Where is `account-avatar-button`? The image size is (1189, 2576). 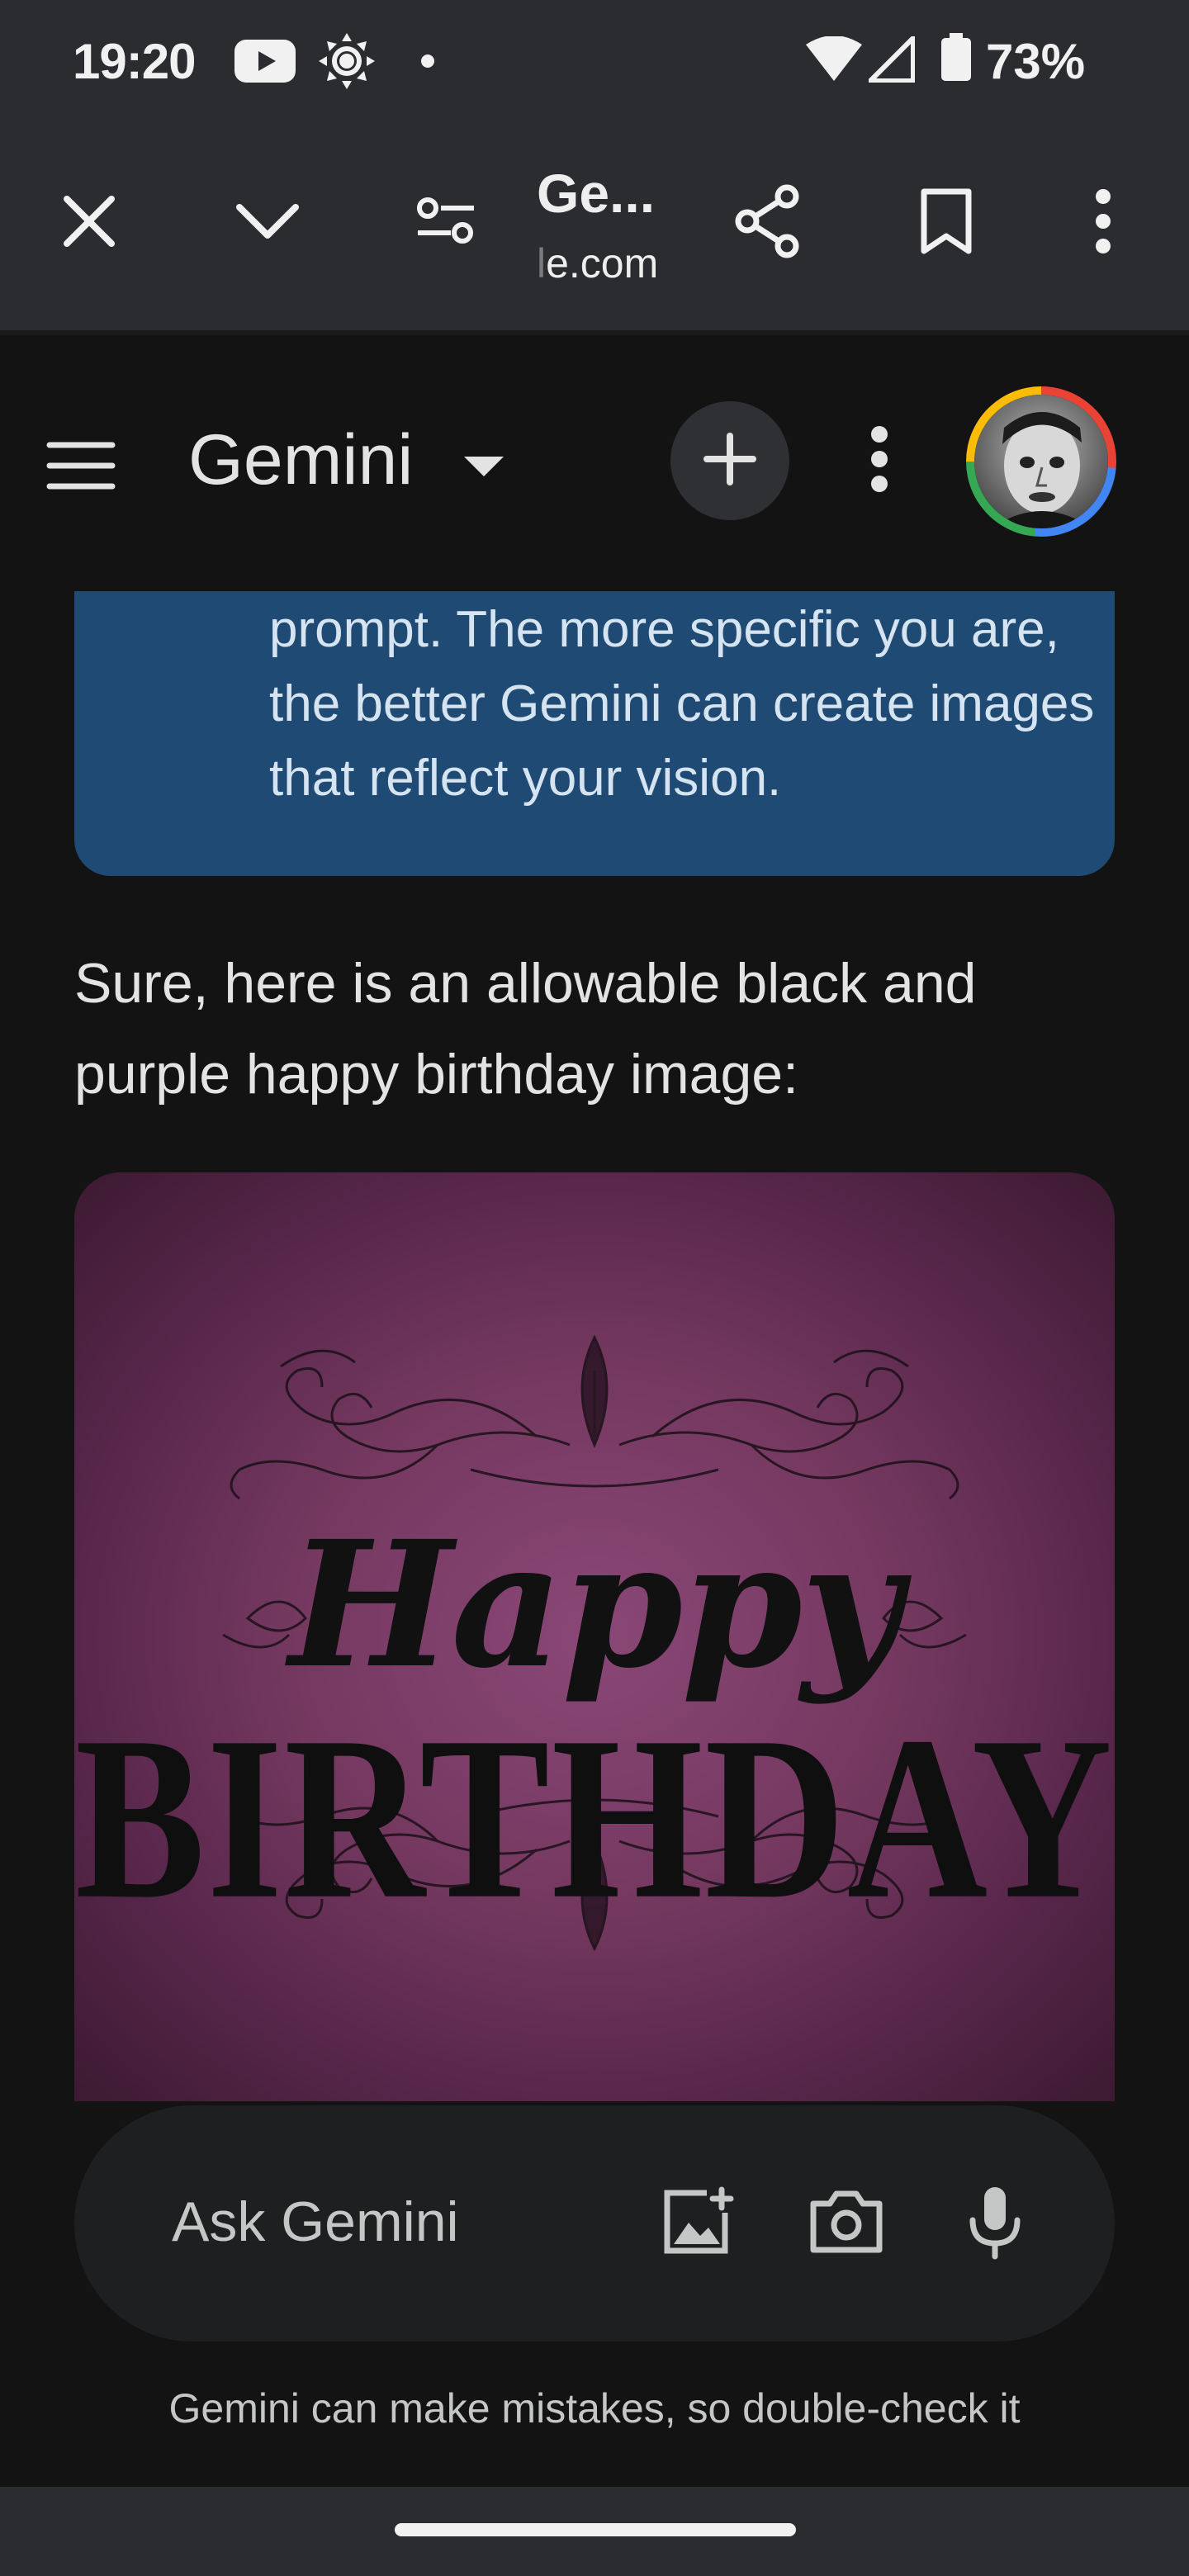
account-avatar-button is located at coordinates (1041, 461).